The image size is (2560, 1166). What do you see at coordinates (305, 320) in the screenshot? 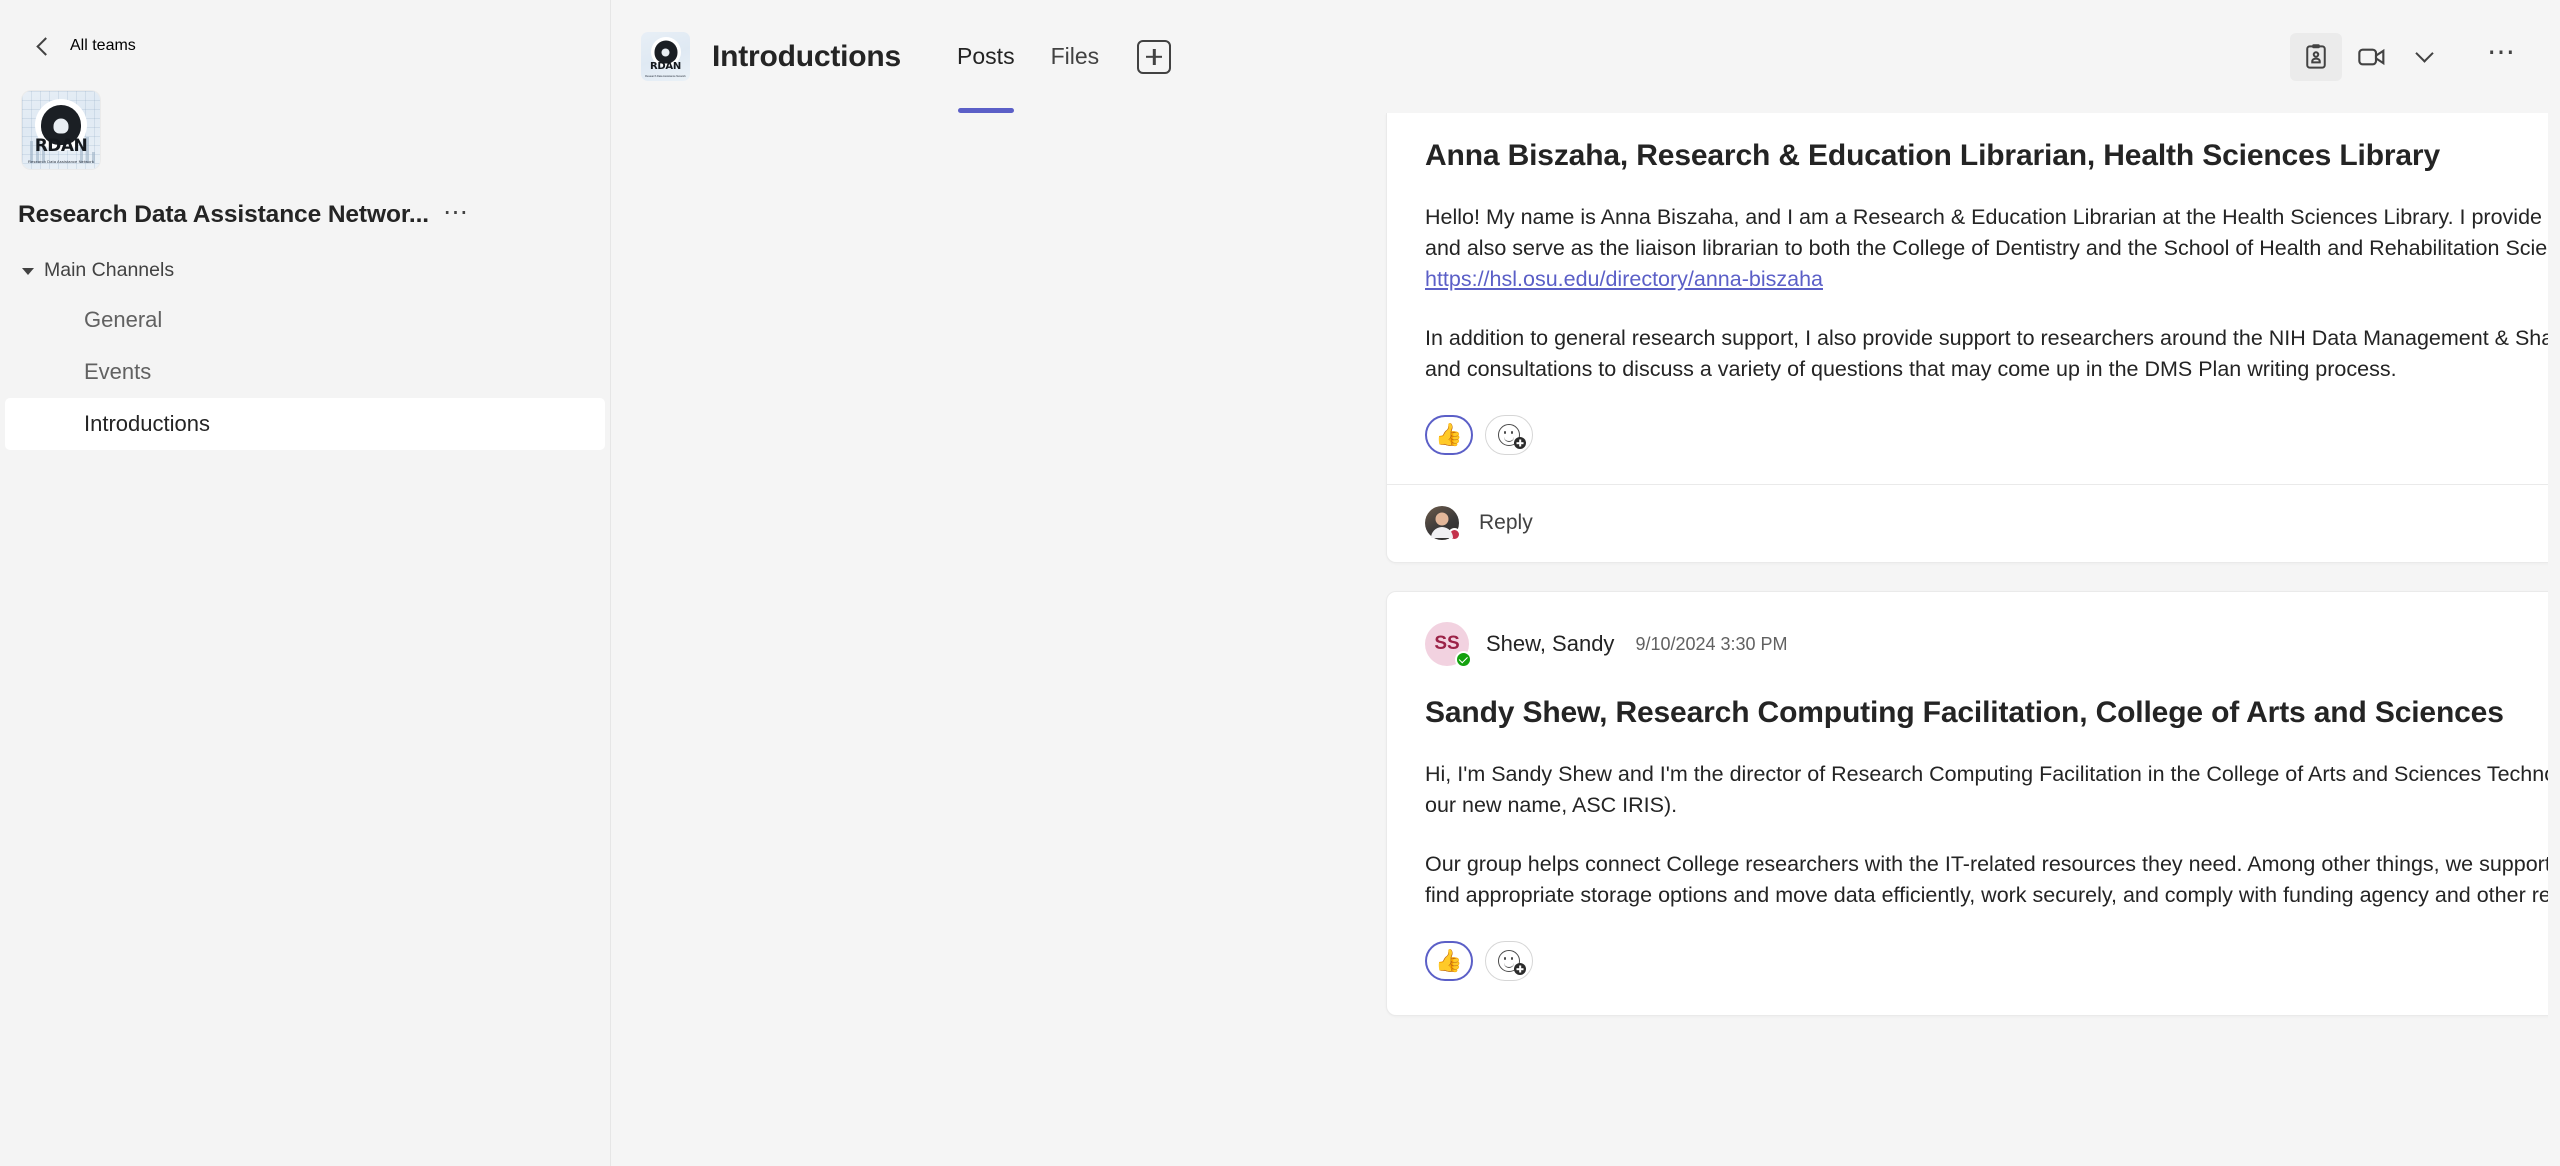
I see `sidebar-item-general: General` at bounding box center [305, 320].